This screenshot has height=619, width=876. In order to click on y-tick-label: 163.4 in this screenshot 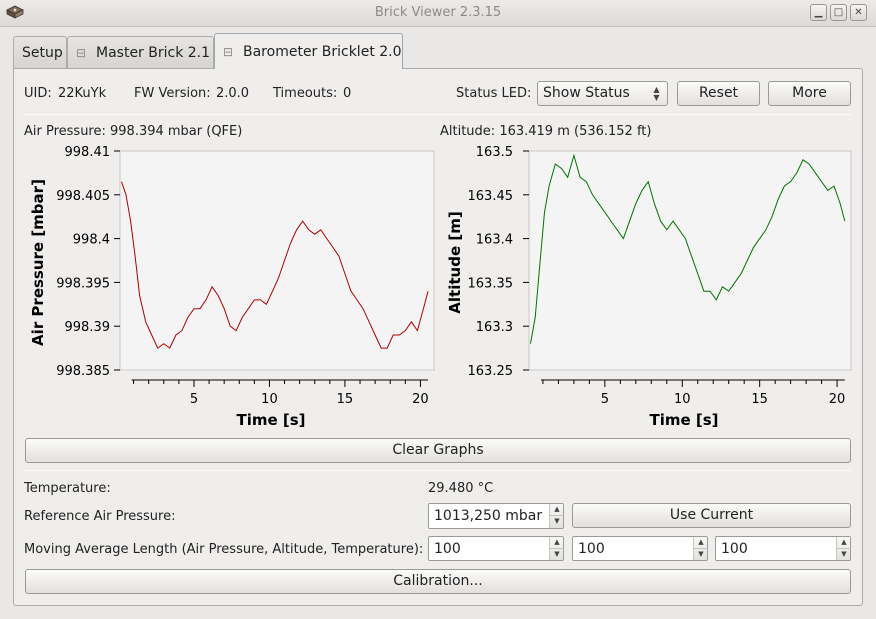, I will do `click(494, 240)`.